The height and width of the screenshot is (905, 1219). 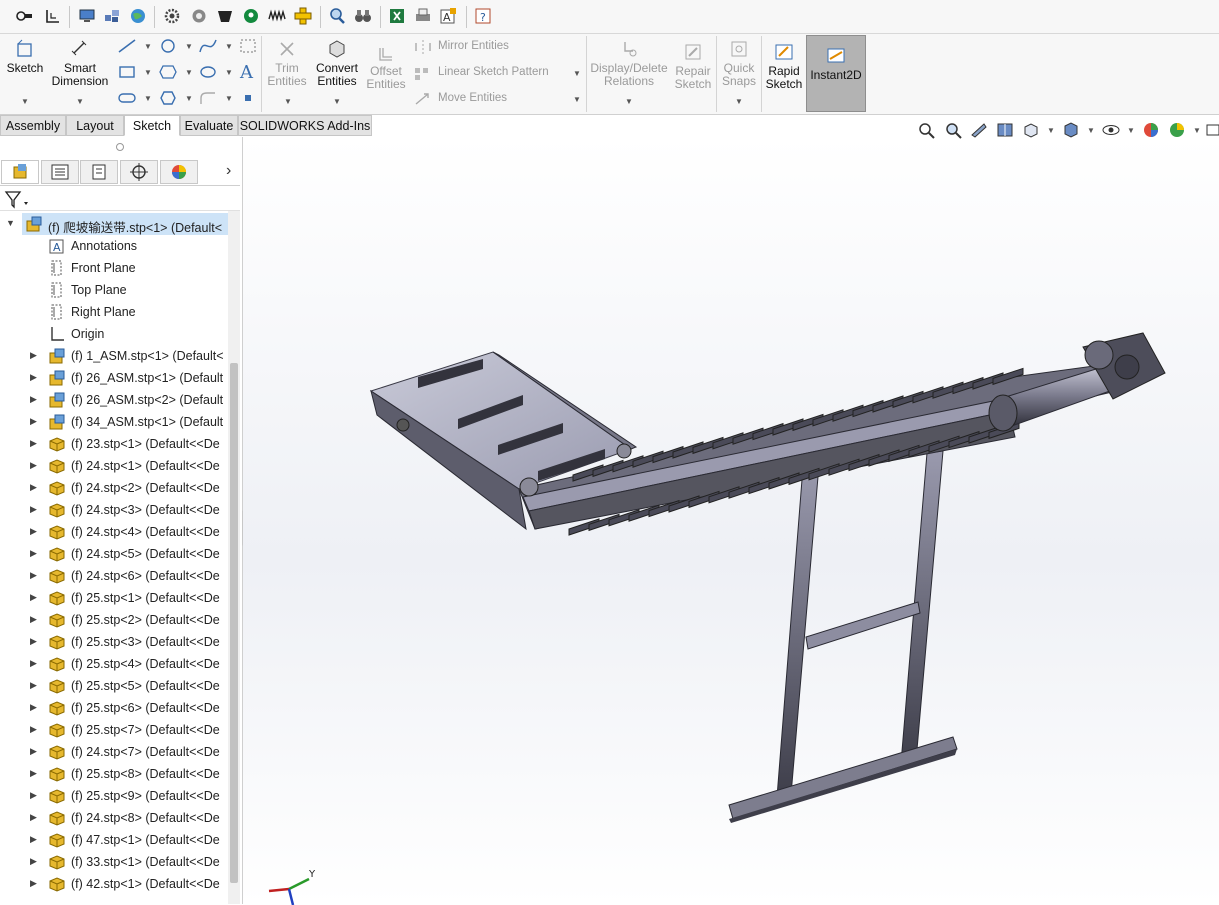 I want to click on panel-handle-icon, so click(x=120, y=147).